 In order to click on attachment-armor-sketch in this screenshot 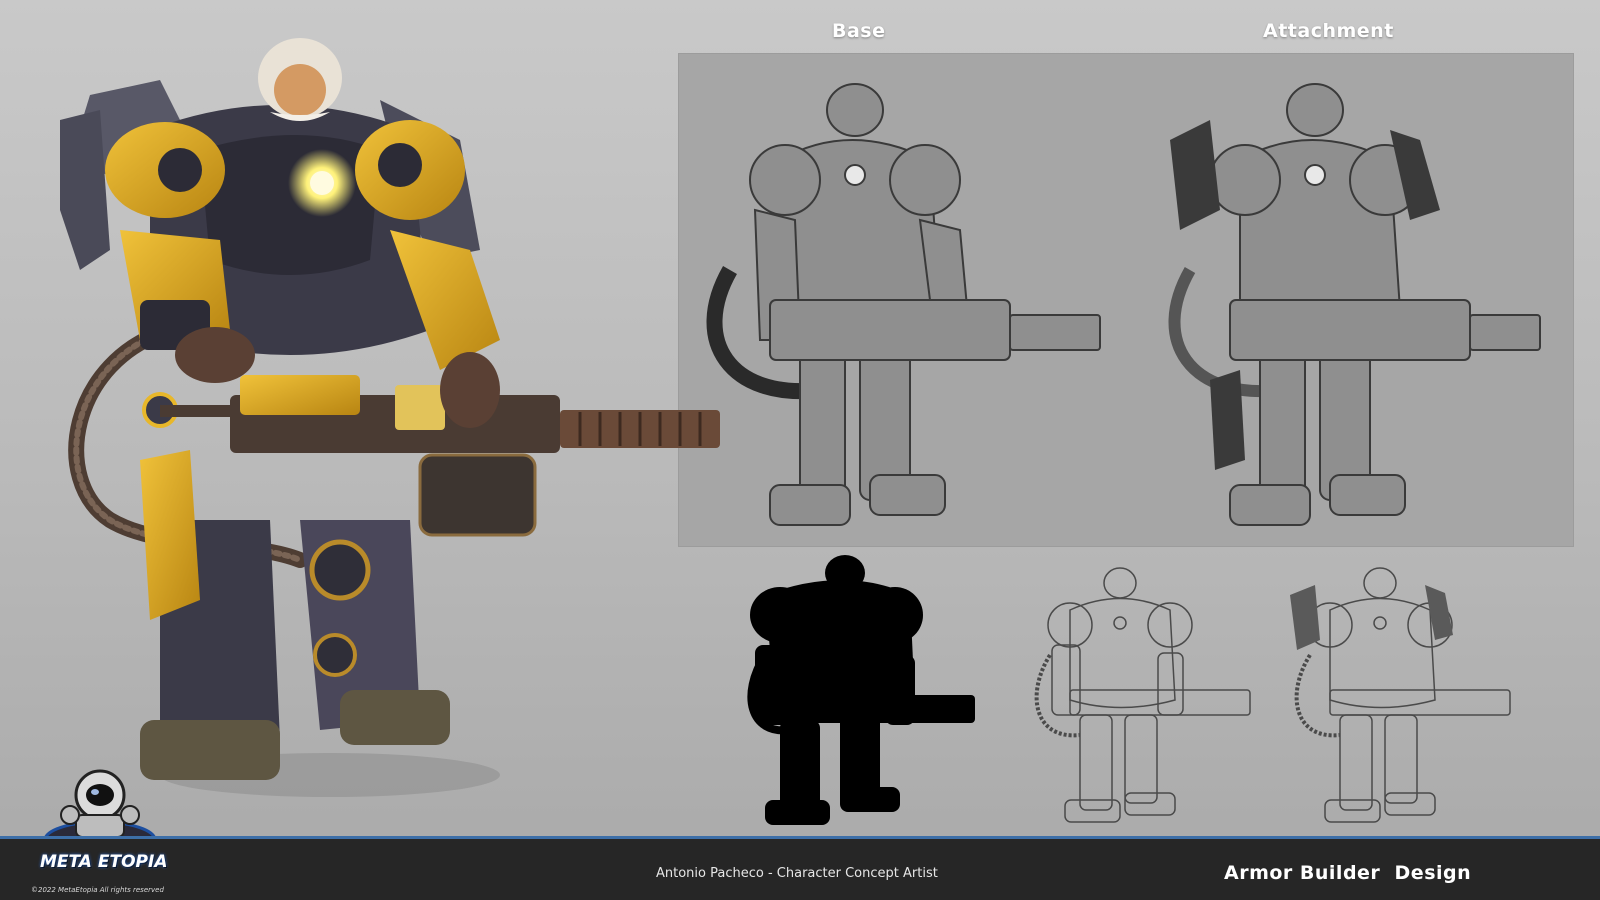, I will do `click(1354, 304)`.